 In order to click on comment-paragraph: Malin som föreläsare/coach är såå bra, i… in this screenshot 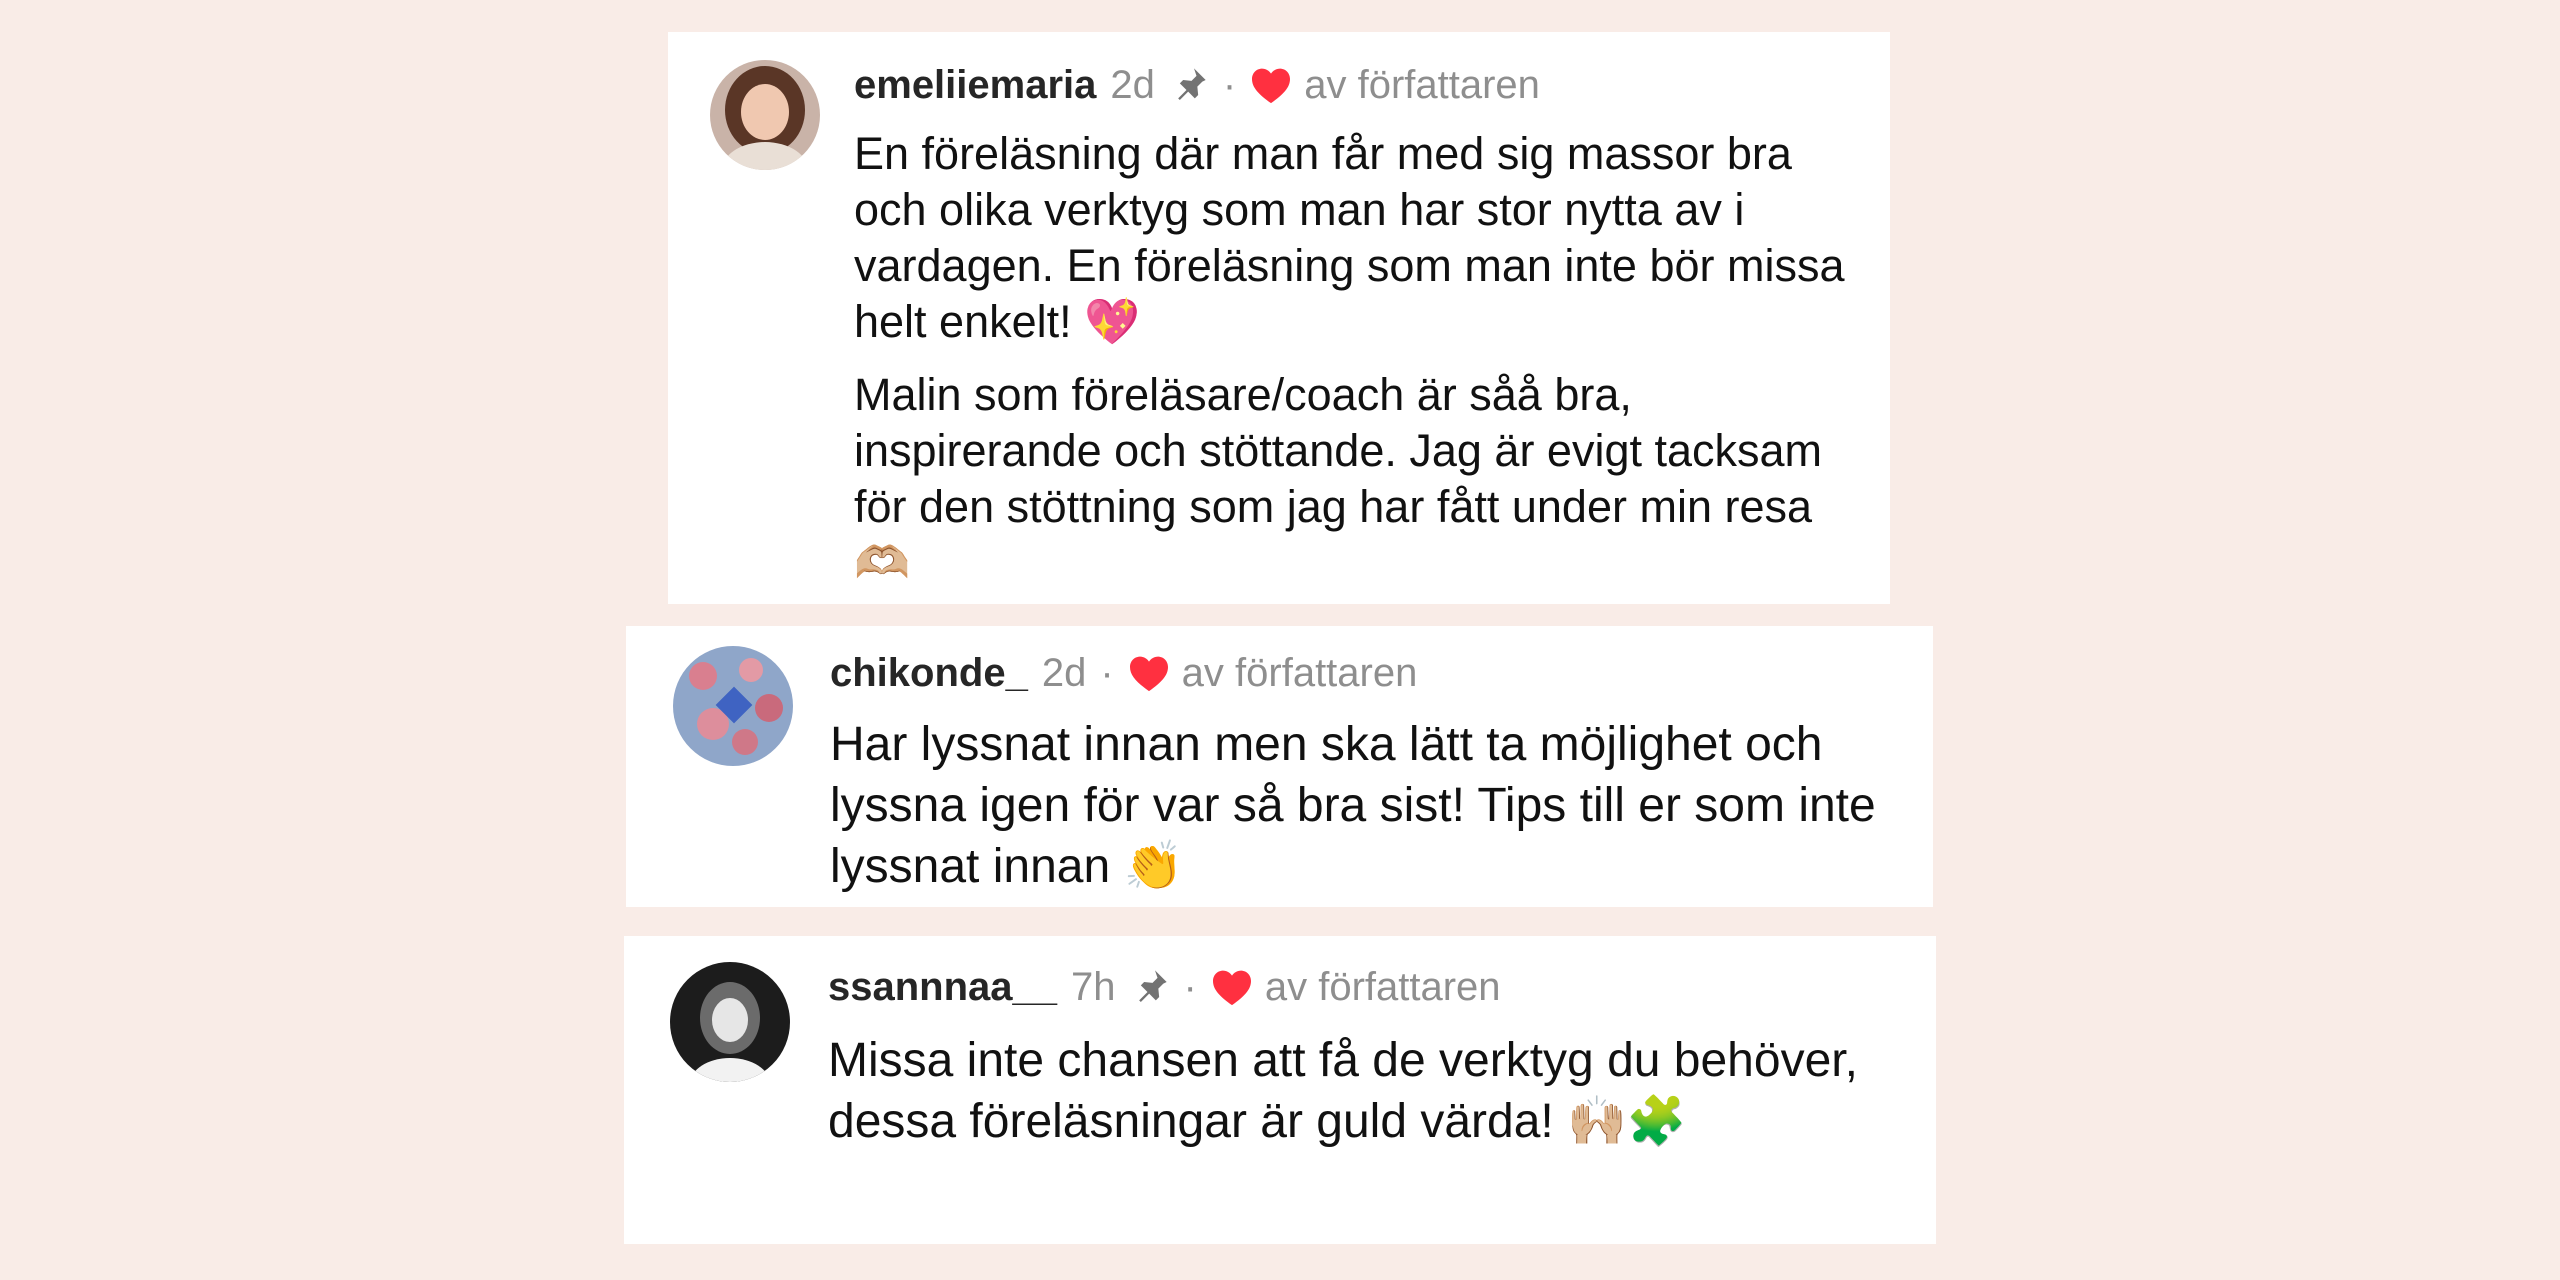, I will do `click(1338, 478)`.